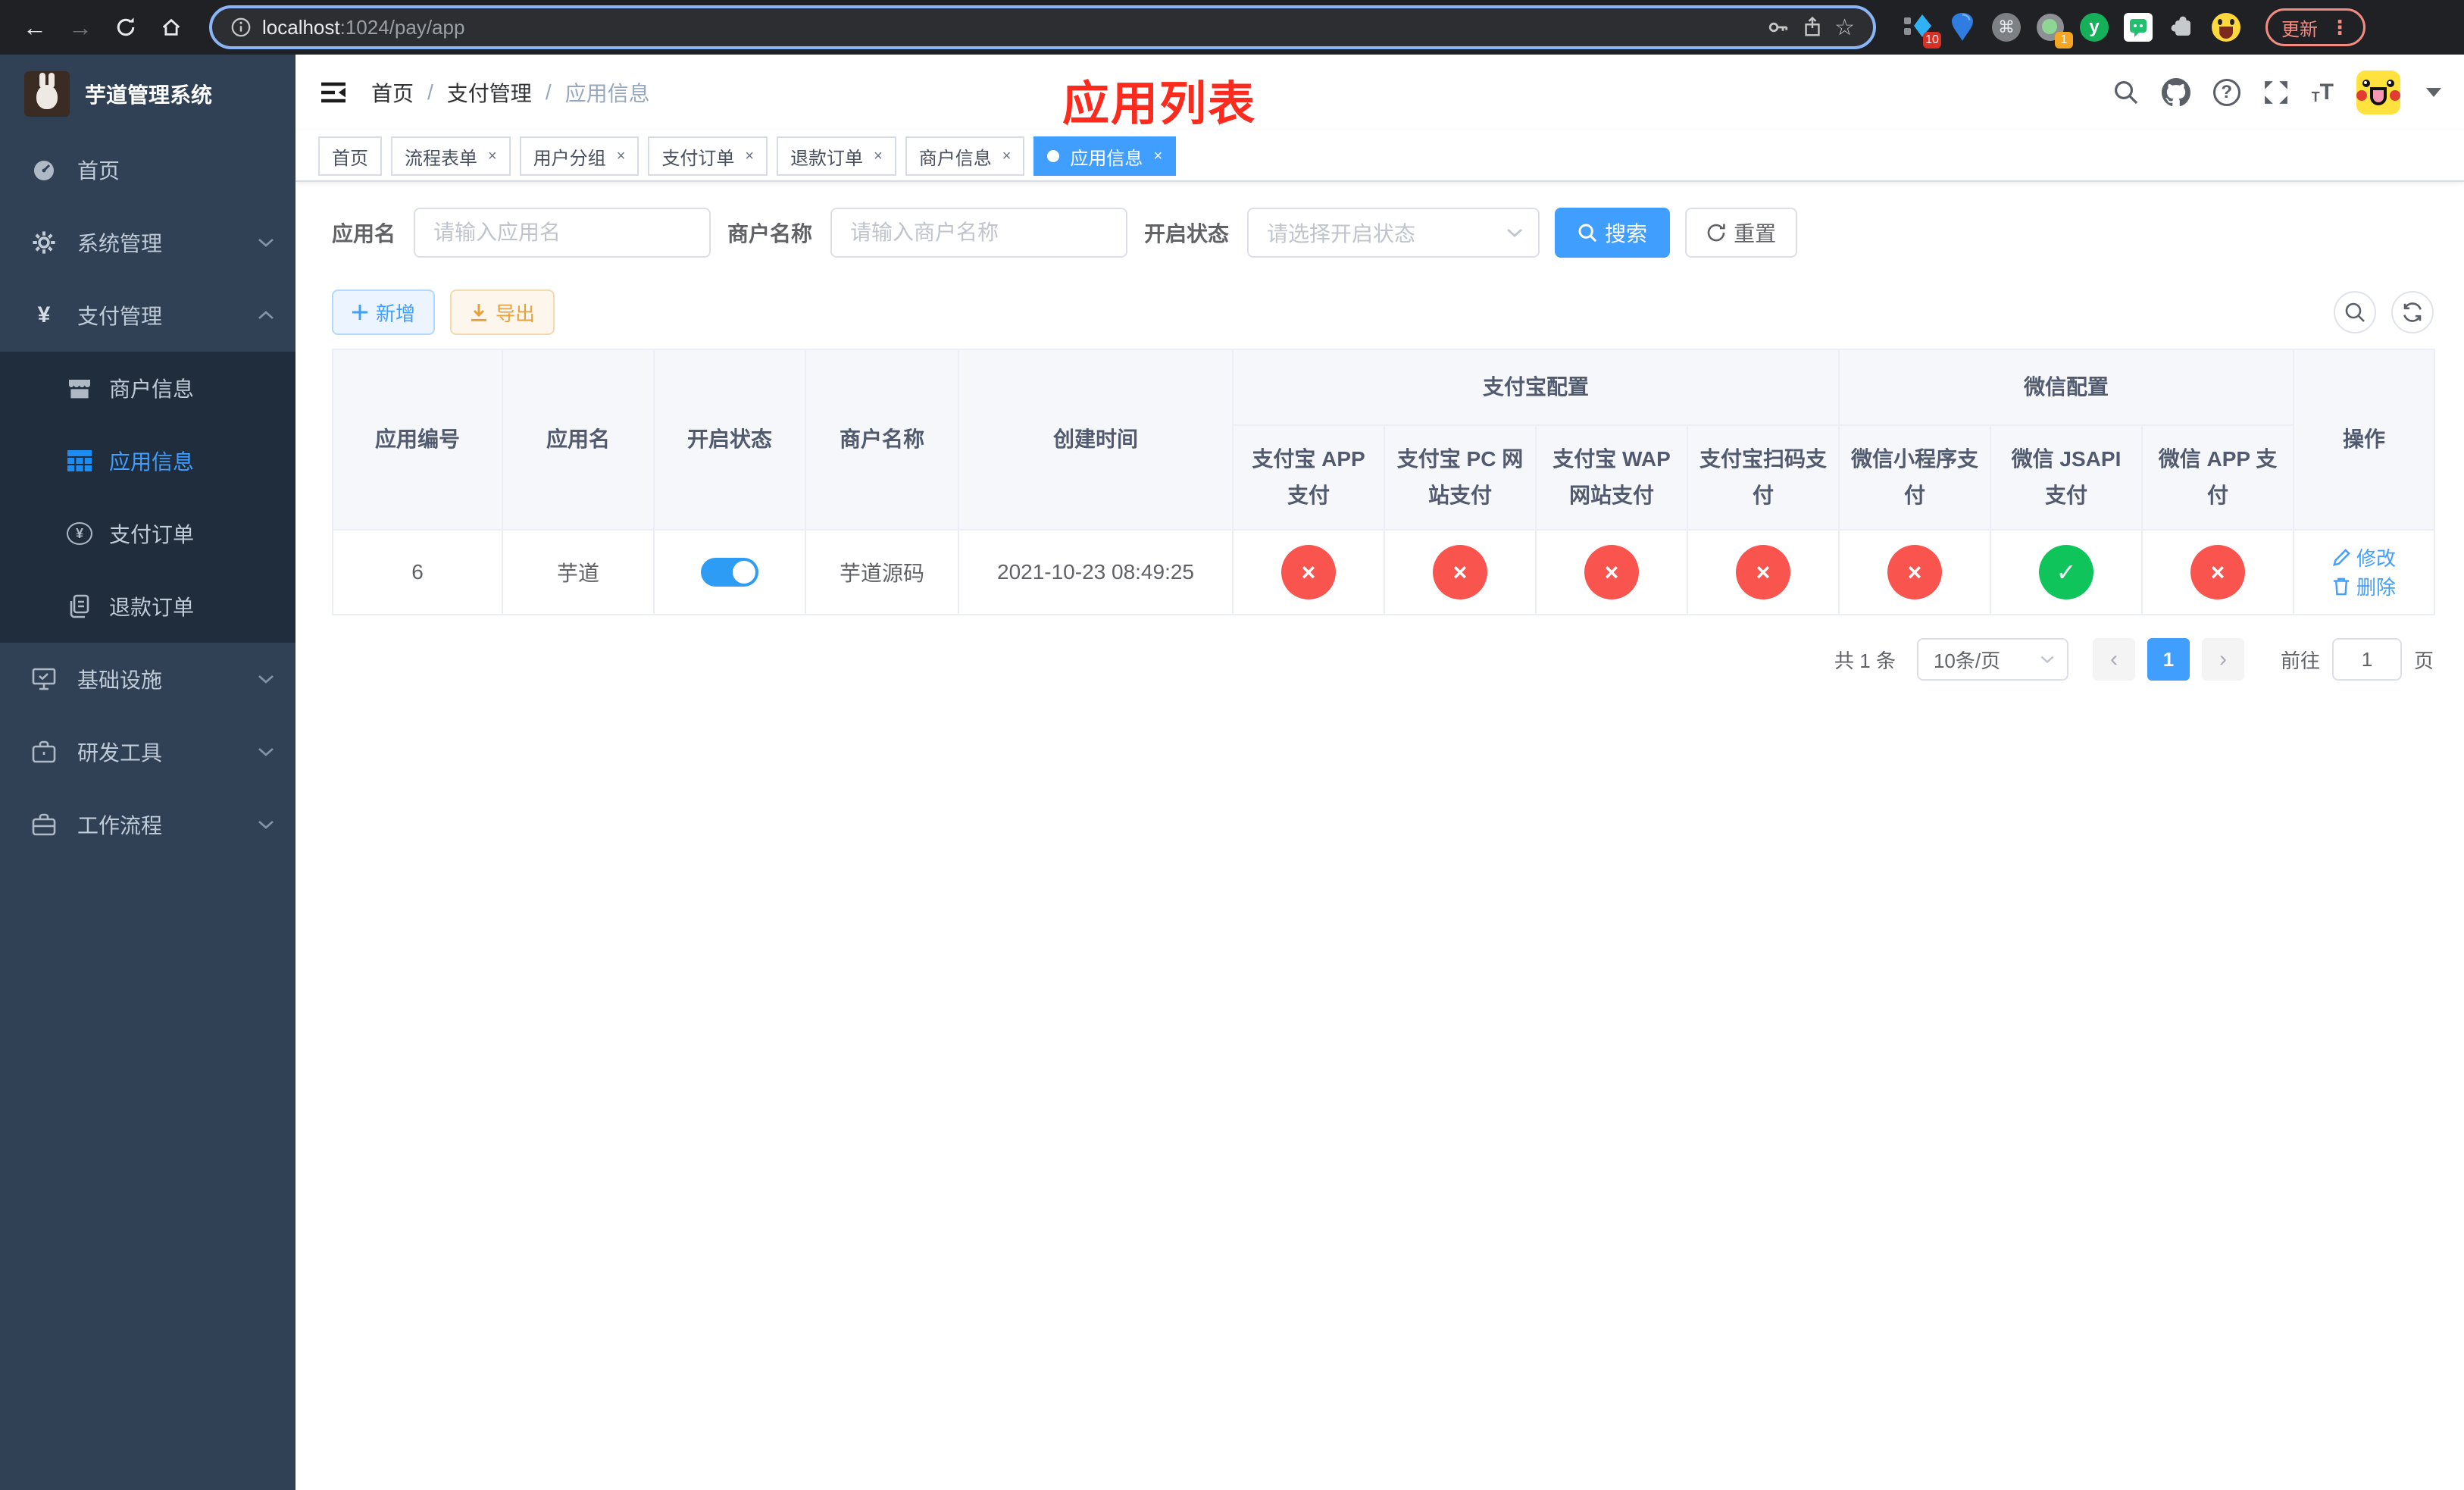 Image resolution: width=2464 pixels, height=1490 pixels. What do you see at coordinates (147, 94) in the screenshot?
I see `app-logo: 芋道管理系统` at bounding box center [147, 94].